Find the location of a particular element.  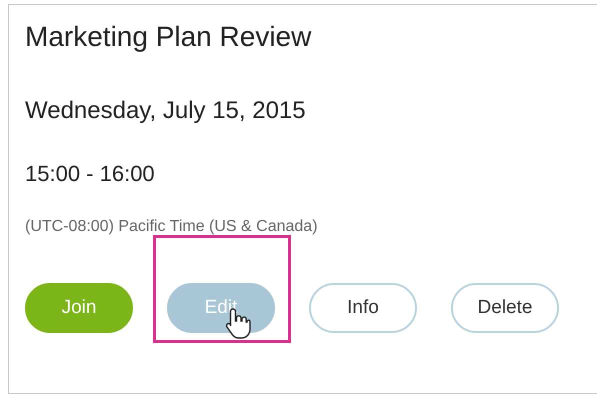

action-button: Delete is located at coordinates (505, 308).